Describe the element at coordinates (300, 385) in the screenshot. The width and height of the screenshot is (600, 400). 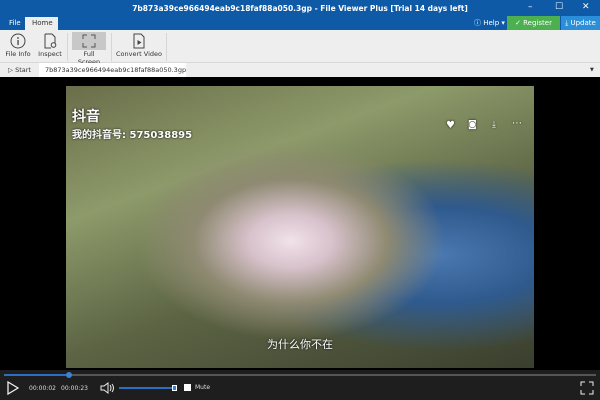
I see `player-controls: 00:00:02 00:00:23 Mute` at that location.